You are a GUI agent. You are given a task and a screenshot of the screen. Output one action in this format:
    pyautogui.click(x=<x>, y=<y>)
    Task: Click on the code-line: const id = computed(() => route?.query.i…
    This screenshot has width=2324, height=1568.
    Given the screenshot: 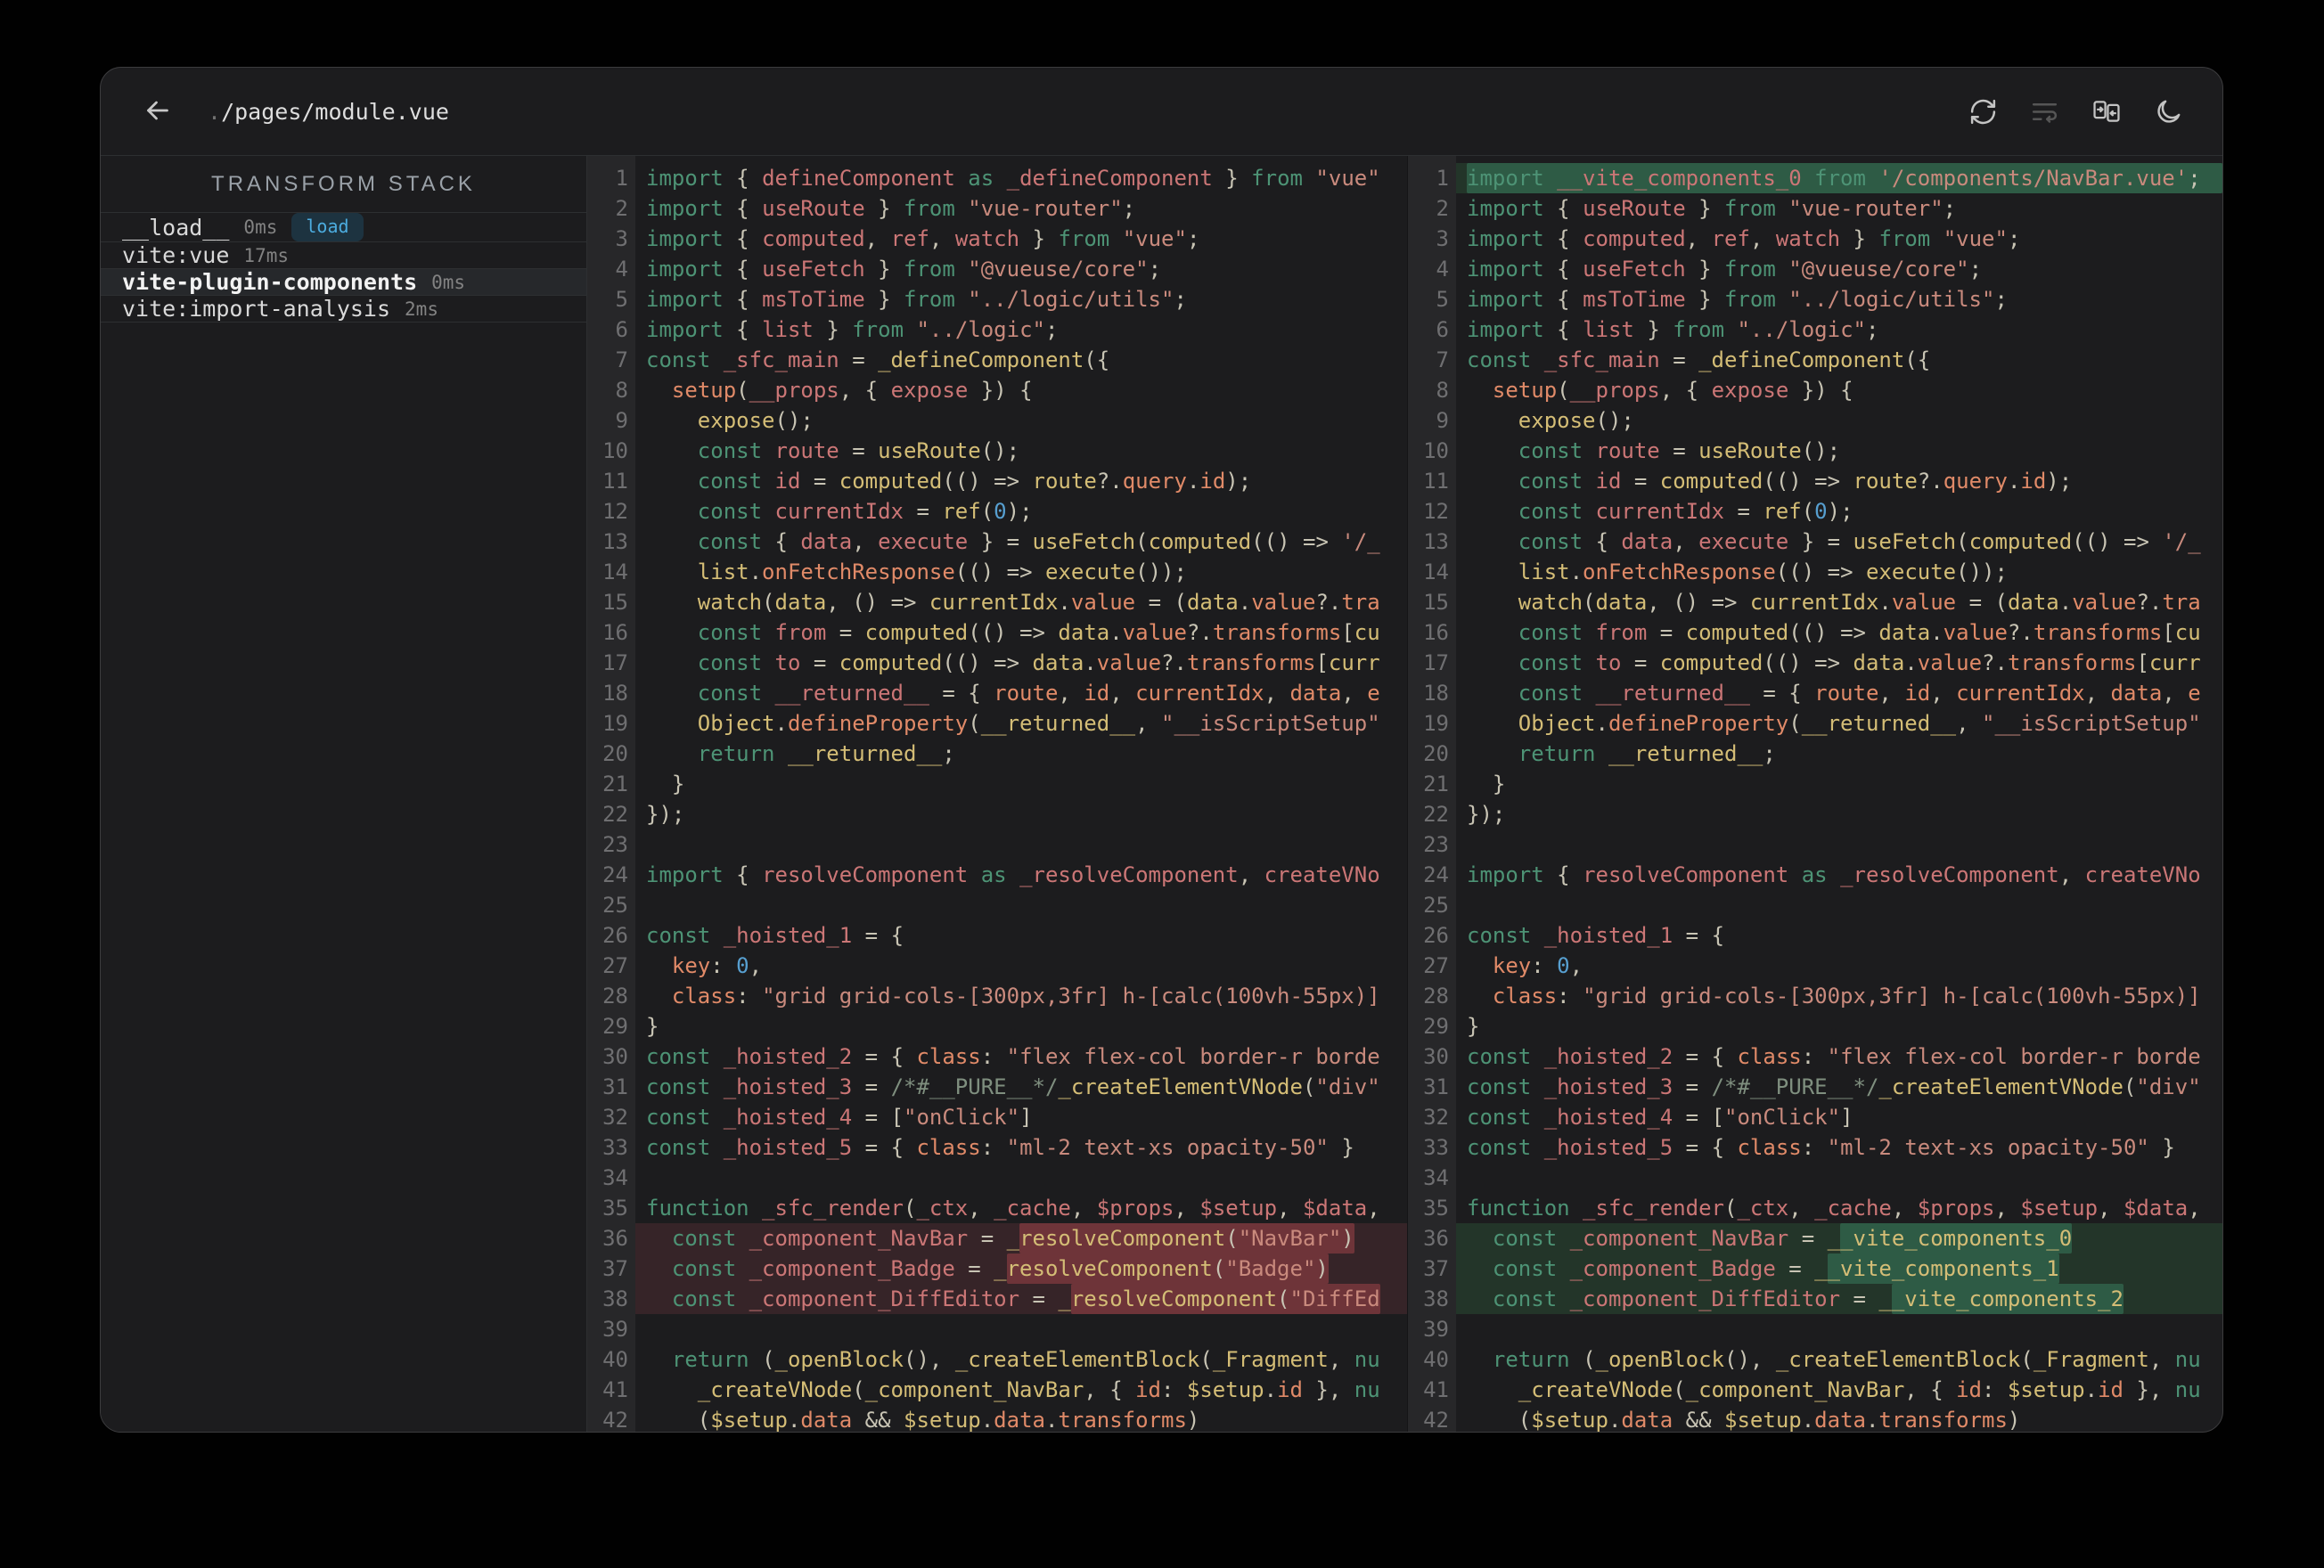 What is the action you would take?
    pyautogui.click(x=974, y=481)
    